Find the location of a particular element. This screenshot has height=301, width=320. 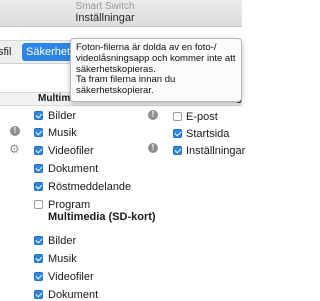

program-checkbox is located at coordinates (38, 204).